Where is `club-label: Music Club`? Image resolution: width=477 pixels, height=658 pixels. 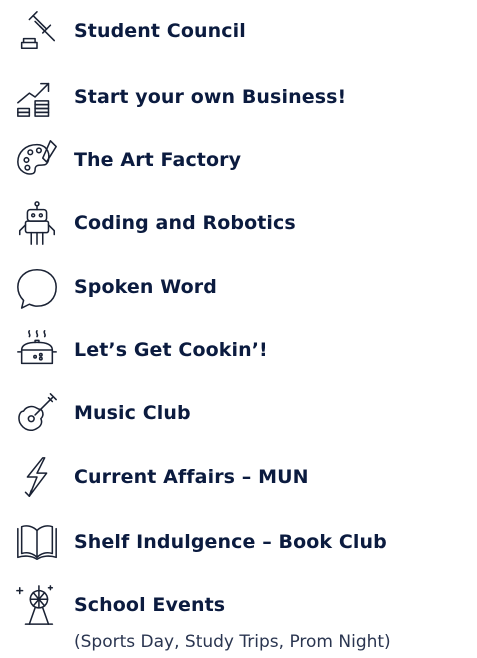 club-label: Music Club is located at coordinates (132, 413).